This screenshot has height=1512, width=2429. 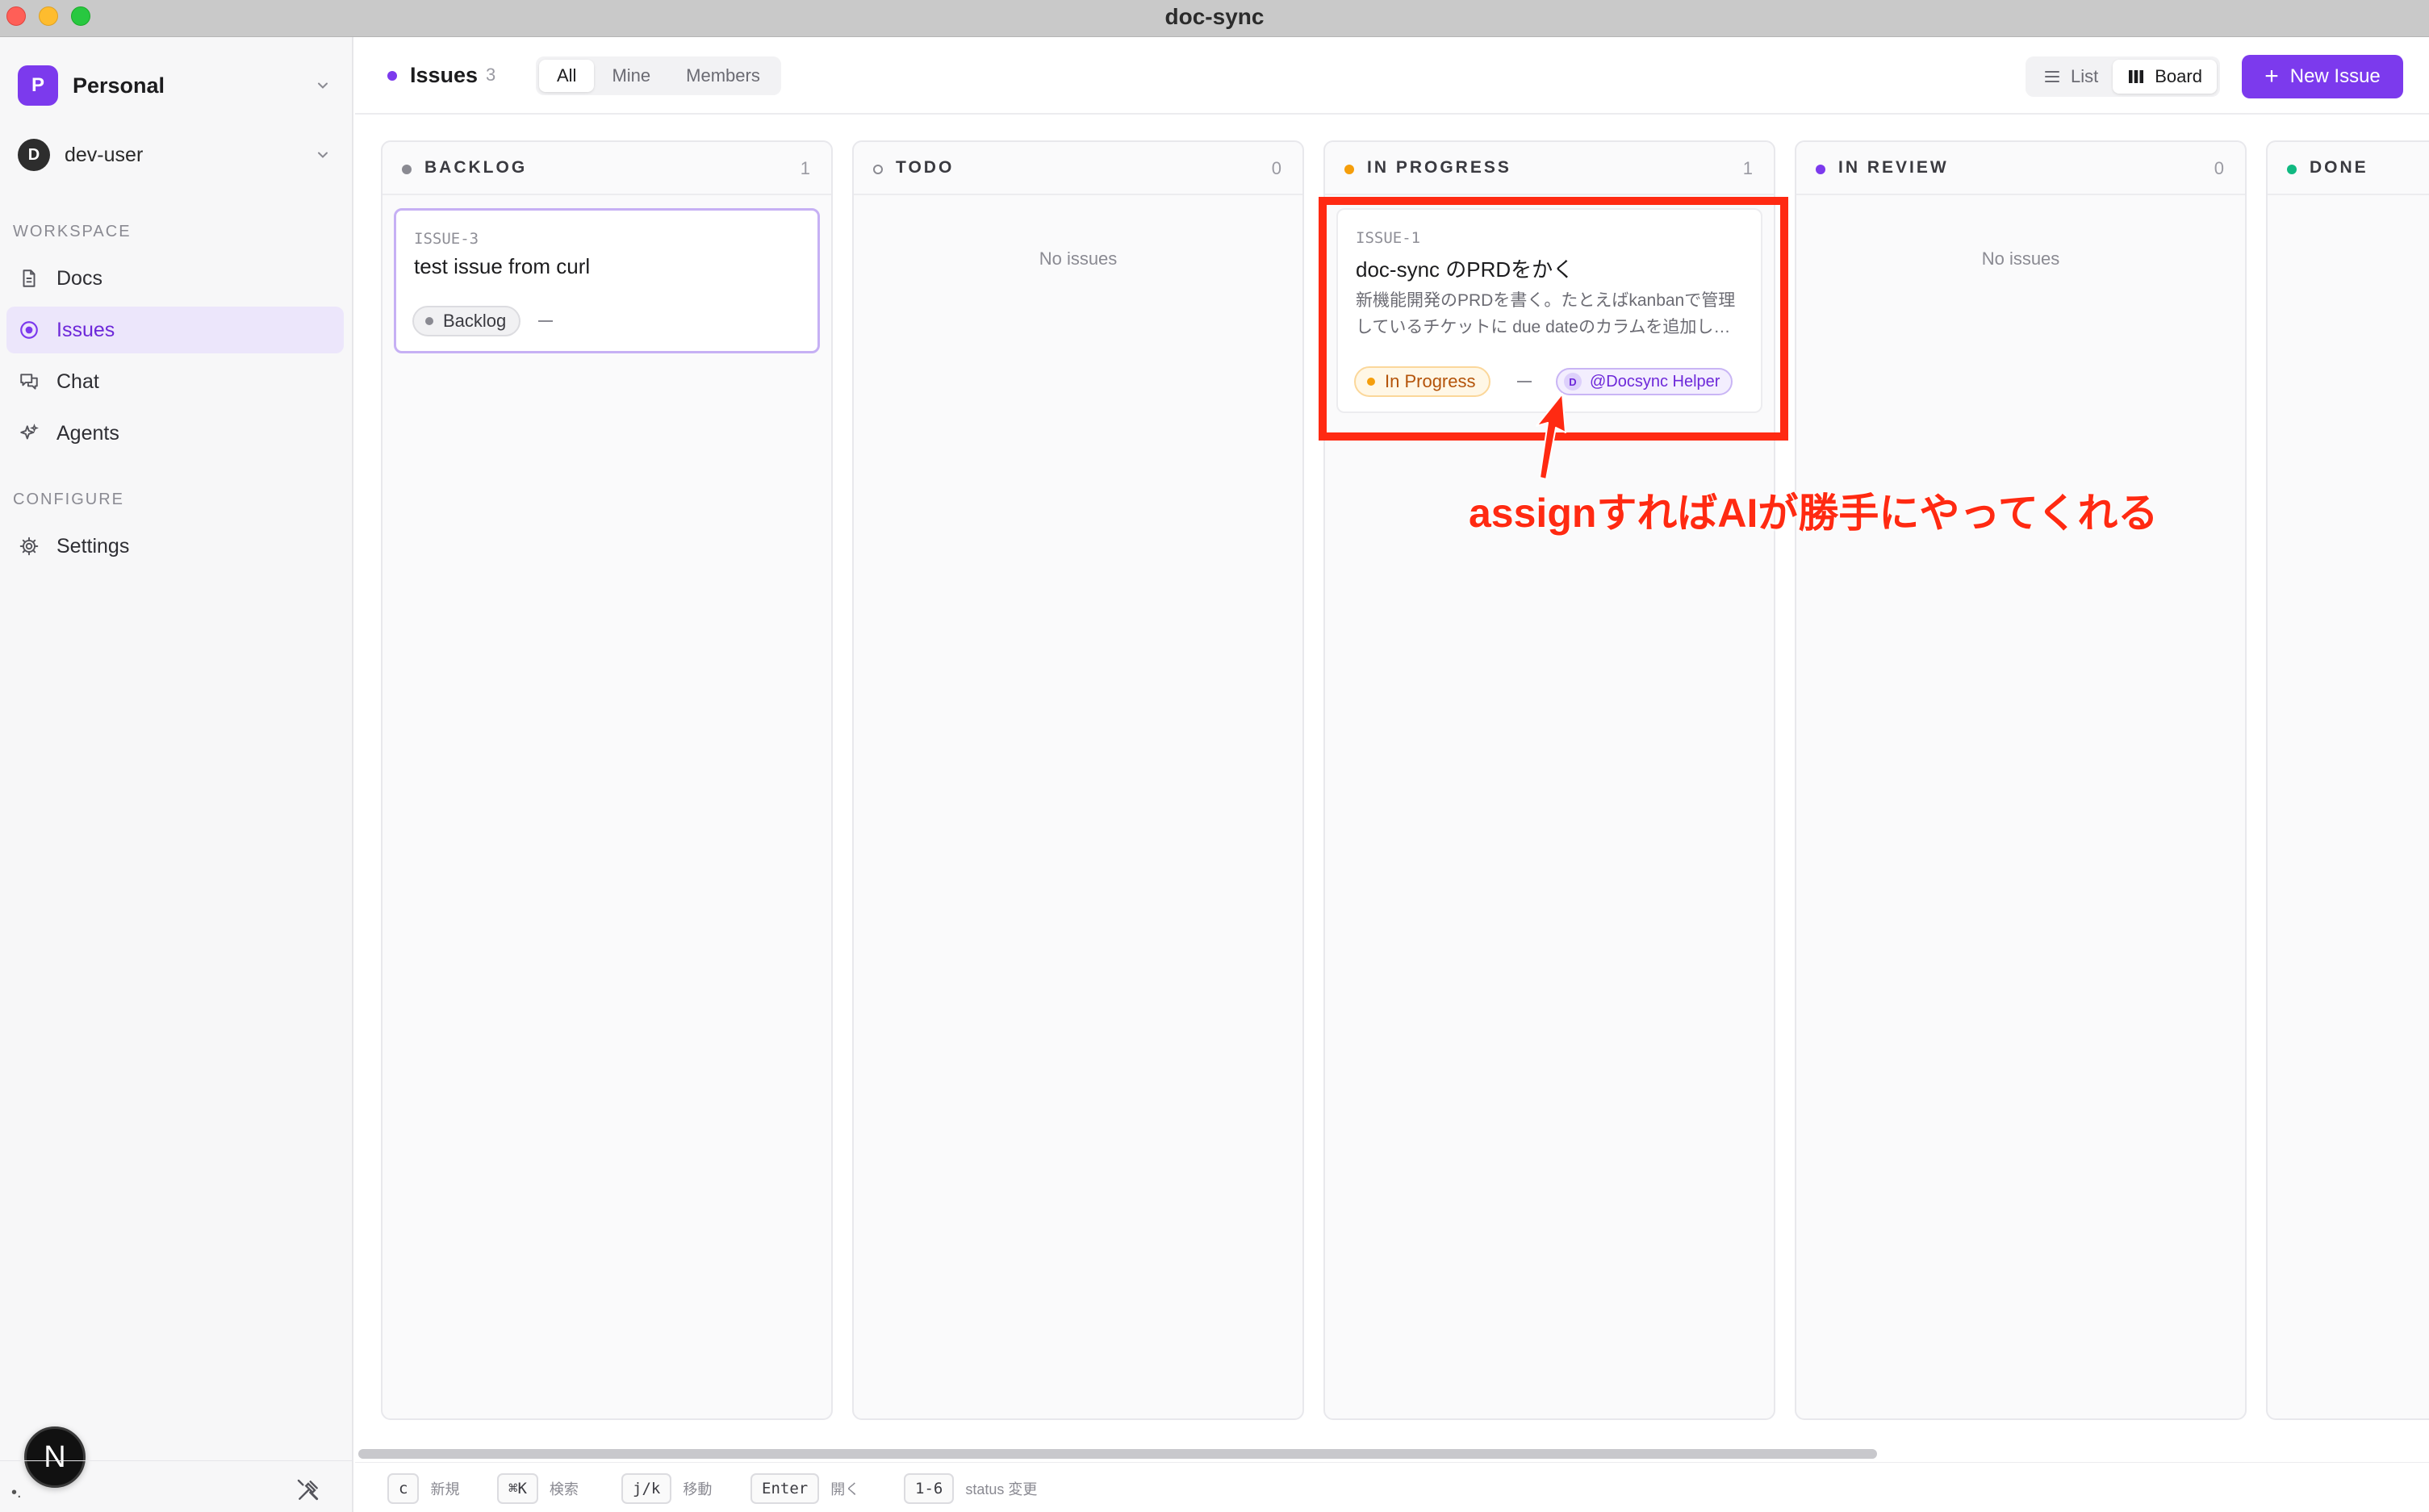 I want to click on shortcut-key: 1-6, so click(x=929, y=1488).